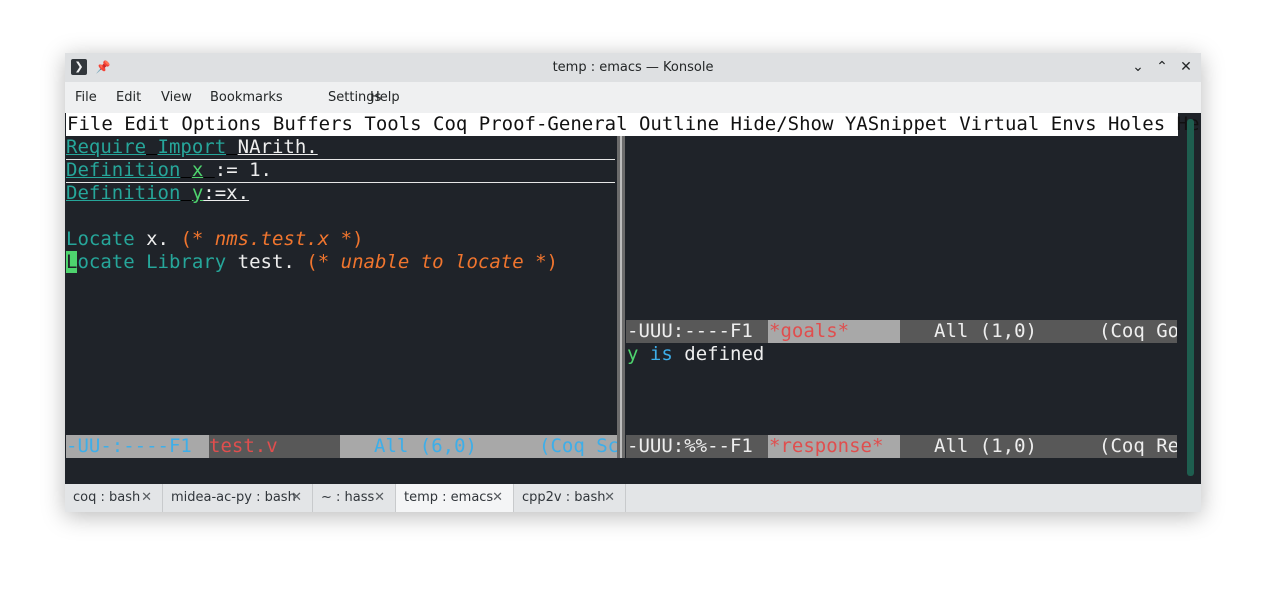 The image size is (1266, 589). Describe the element at coordinates (128, 97) in the screenshot. I see `menu-edit: Edit` at that location.